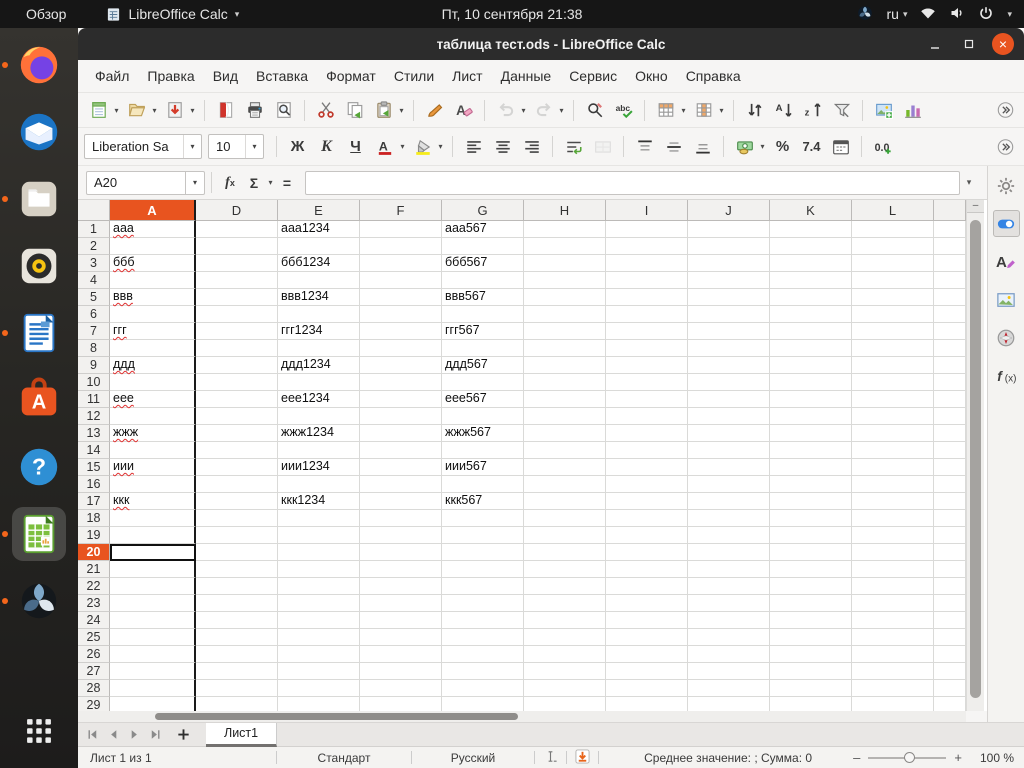 The height and width of the screenshot is (768, 1024). Describe the element at coordinates (401, 331) in the screenshot. I see `cell-F7` at that location.